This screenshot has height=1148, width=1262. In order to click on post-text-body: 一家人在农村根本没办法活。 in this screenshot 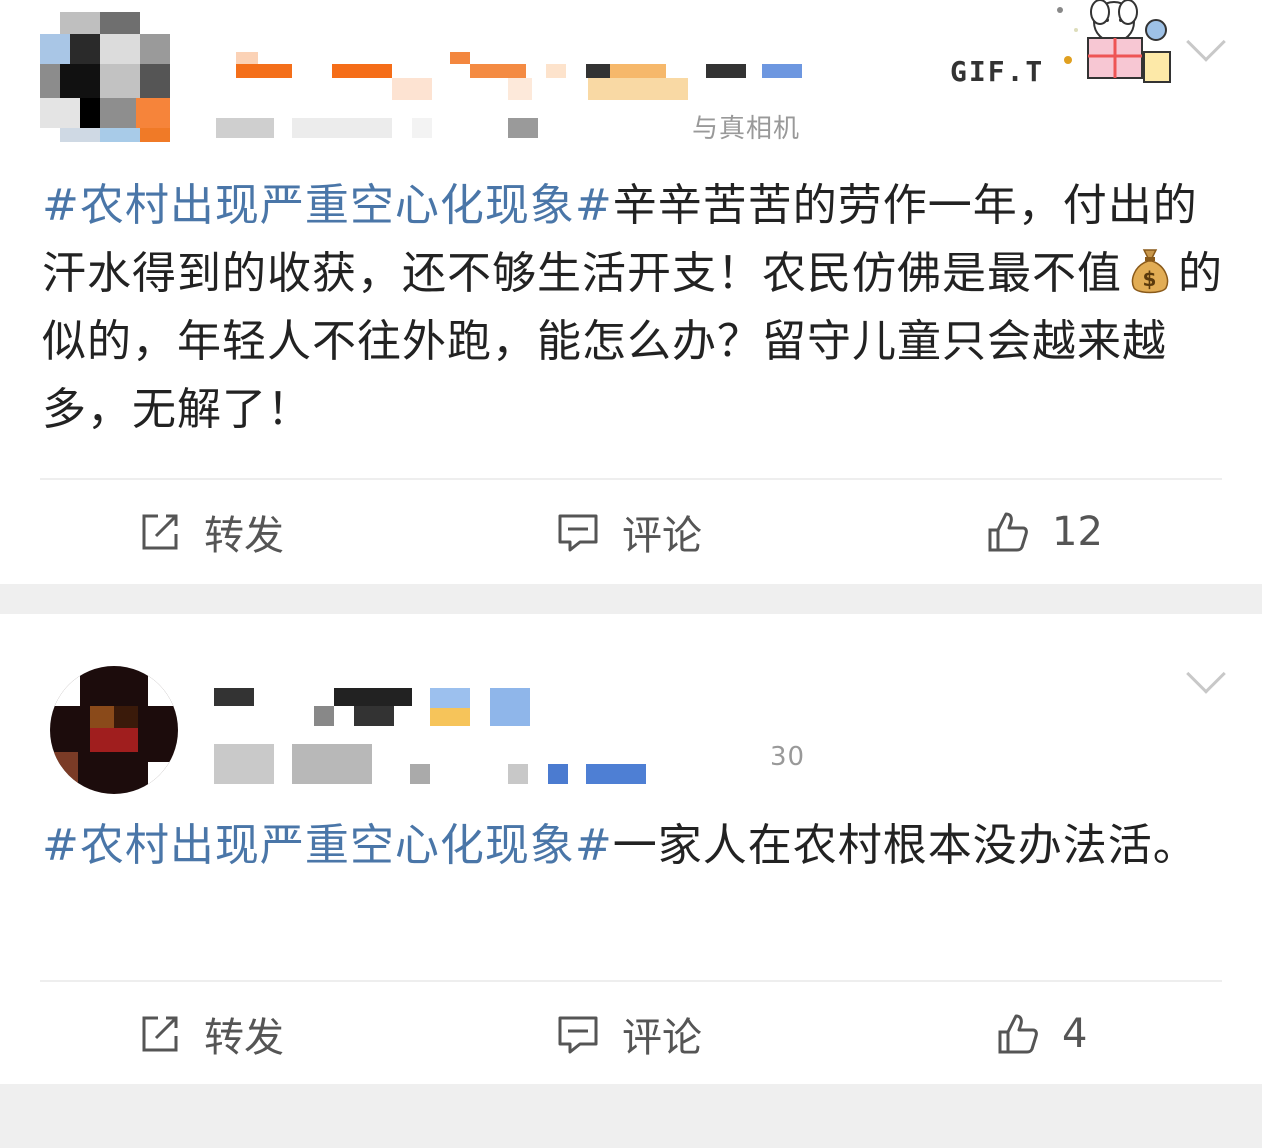, I will do `click(905, 845)`.